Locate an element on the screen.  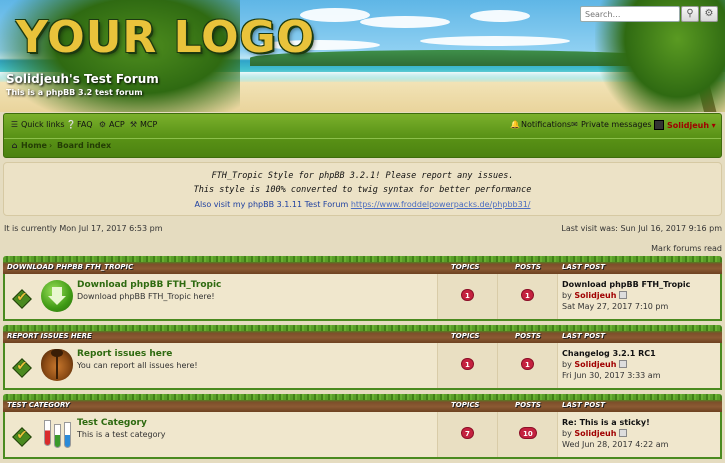
posts-count: 10 is located at coordinates (528, 433).